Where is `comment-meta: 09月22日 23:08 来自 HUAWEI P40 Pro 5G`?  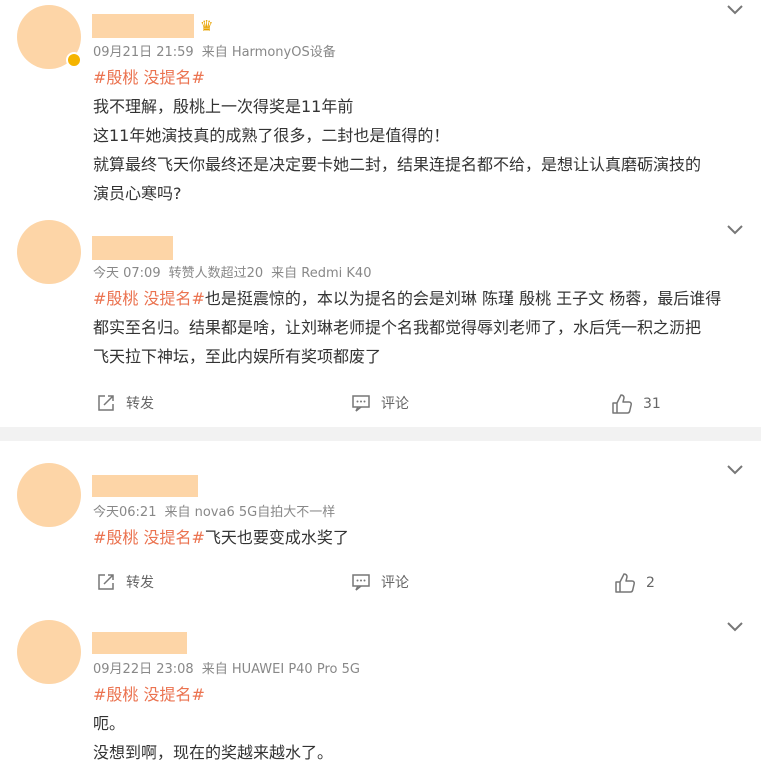 comment-meta: 09月22日 23:08 来自 HUAWEI P40 Pro 5G is located at coordinates (230, 670).